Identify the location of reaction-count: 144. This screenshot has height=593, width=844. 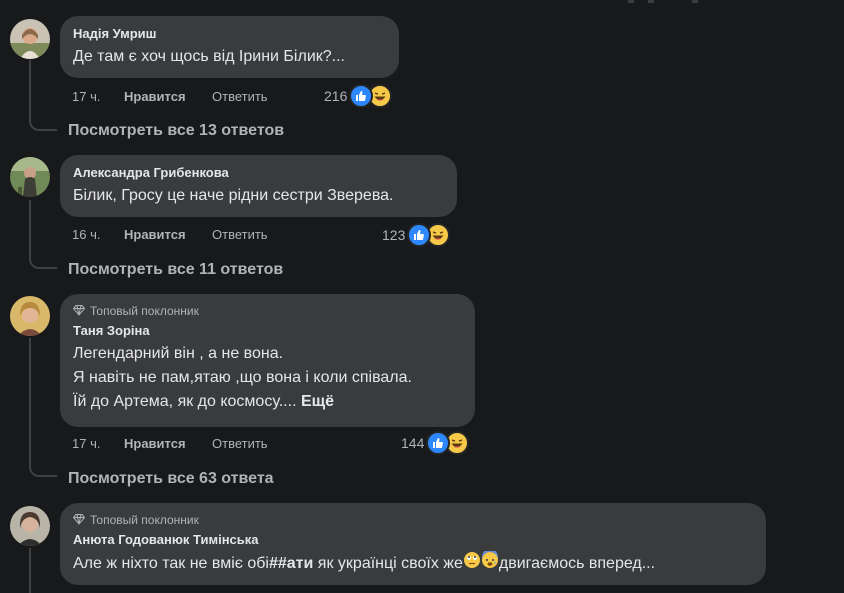
(413, 443).